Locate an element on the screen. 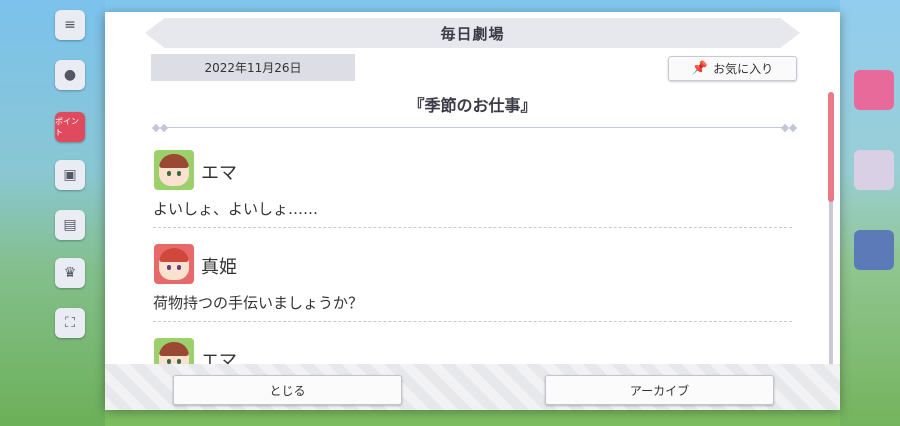 The image size is (900, 426). favorite-button: 📌 お気に入り is located at coordinates (732, 68).